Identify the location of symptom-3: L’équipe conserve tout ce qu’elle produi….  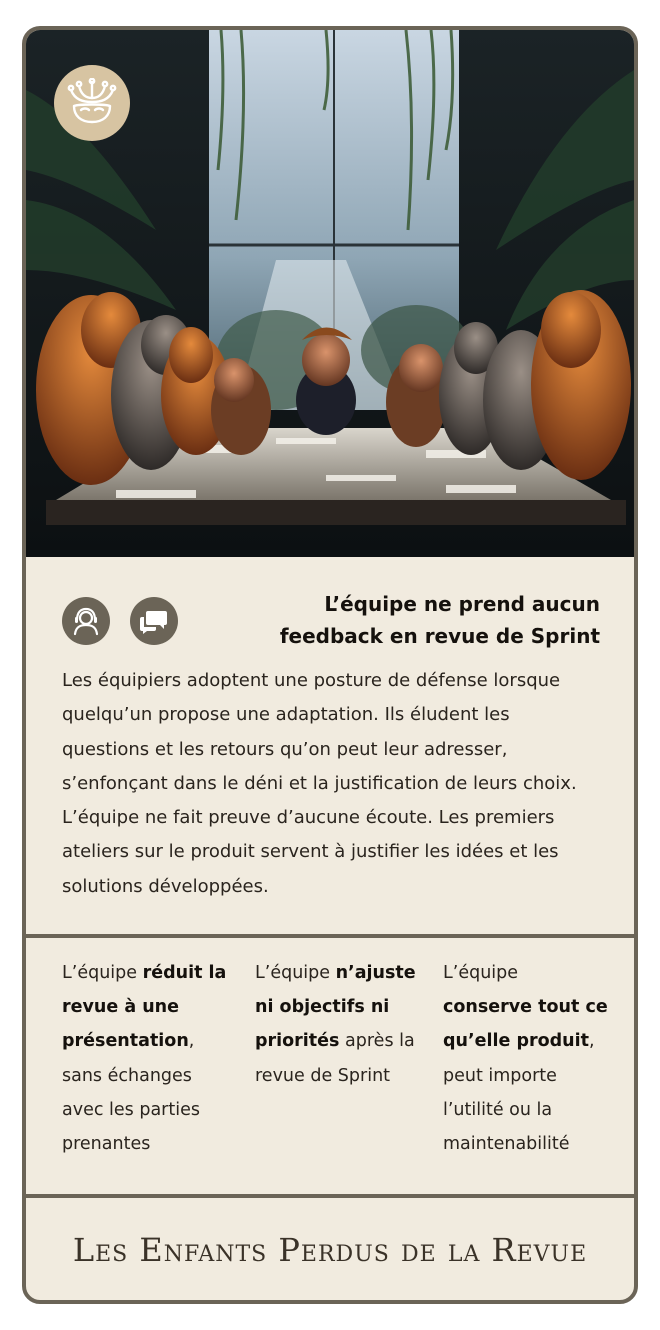
(525, 1059).